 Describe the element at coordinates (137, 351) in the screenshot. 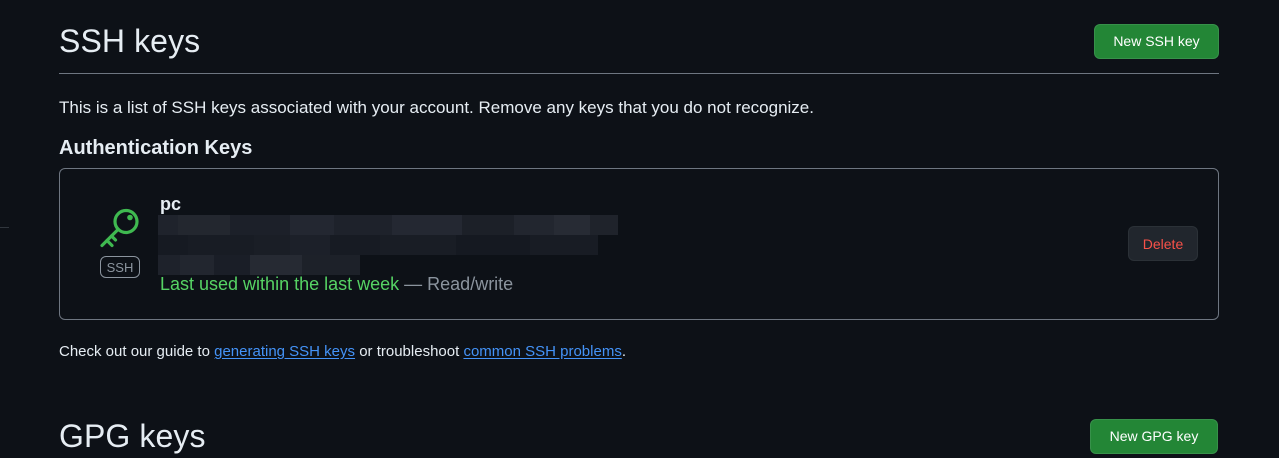

I see `help-prefix: Check out our guide to` at that location.